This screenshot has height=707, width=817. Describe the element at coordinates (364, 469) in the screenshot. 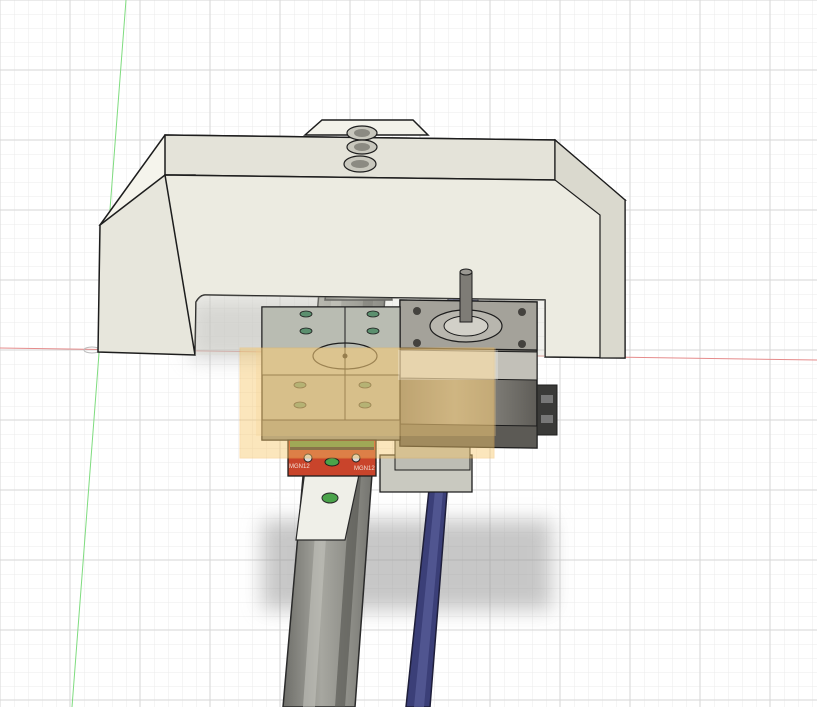

I see `block-marking-right: MGN12` at that location.